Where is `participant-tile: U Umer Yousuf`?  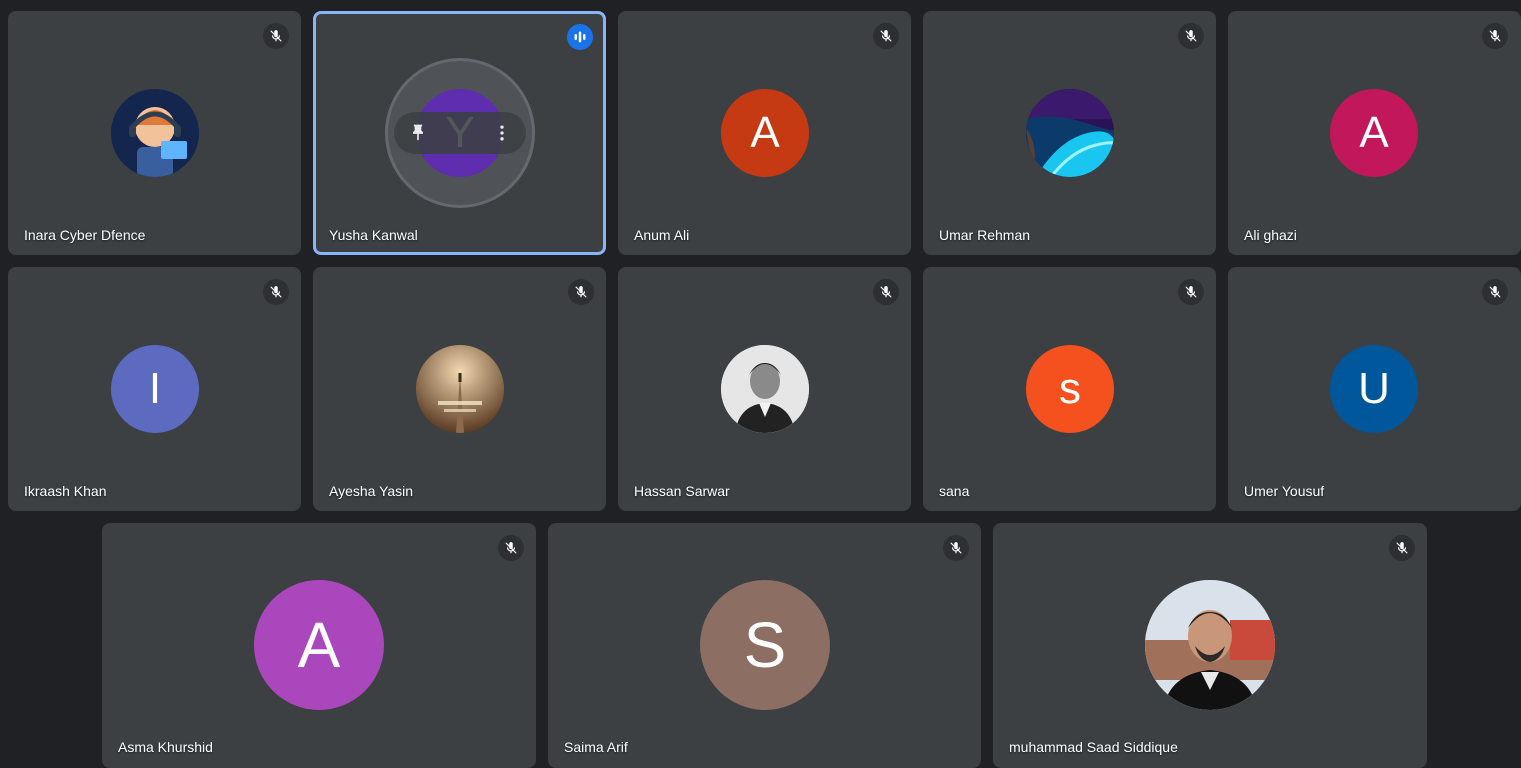 participant-tile: U Umer Yousuf is located at coordinates (1374, 389).